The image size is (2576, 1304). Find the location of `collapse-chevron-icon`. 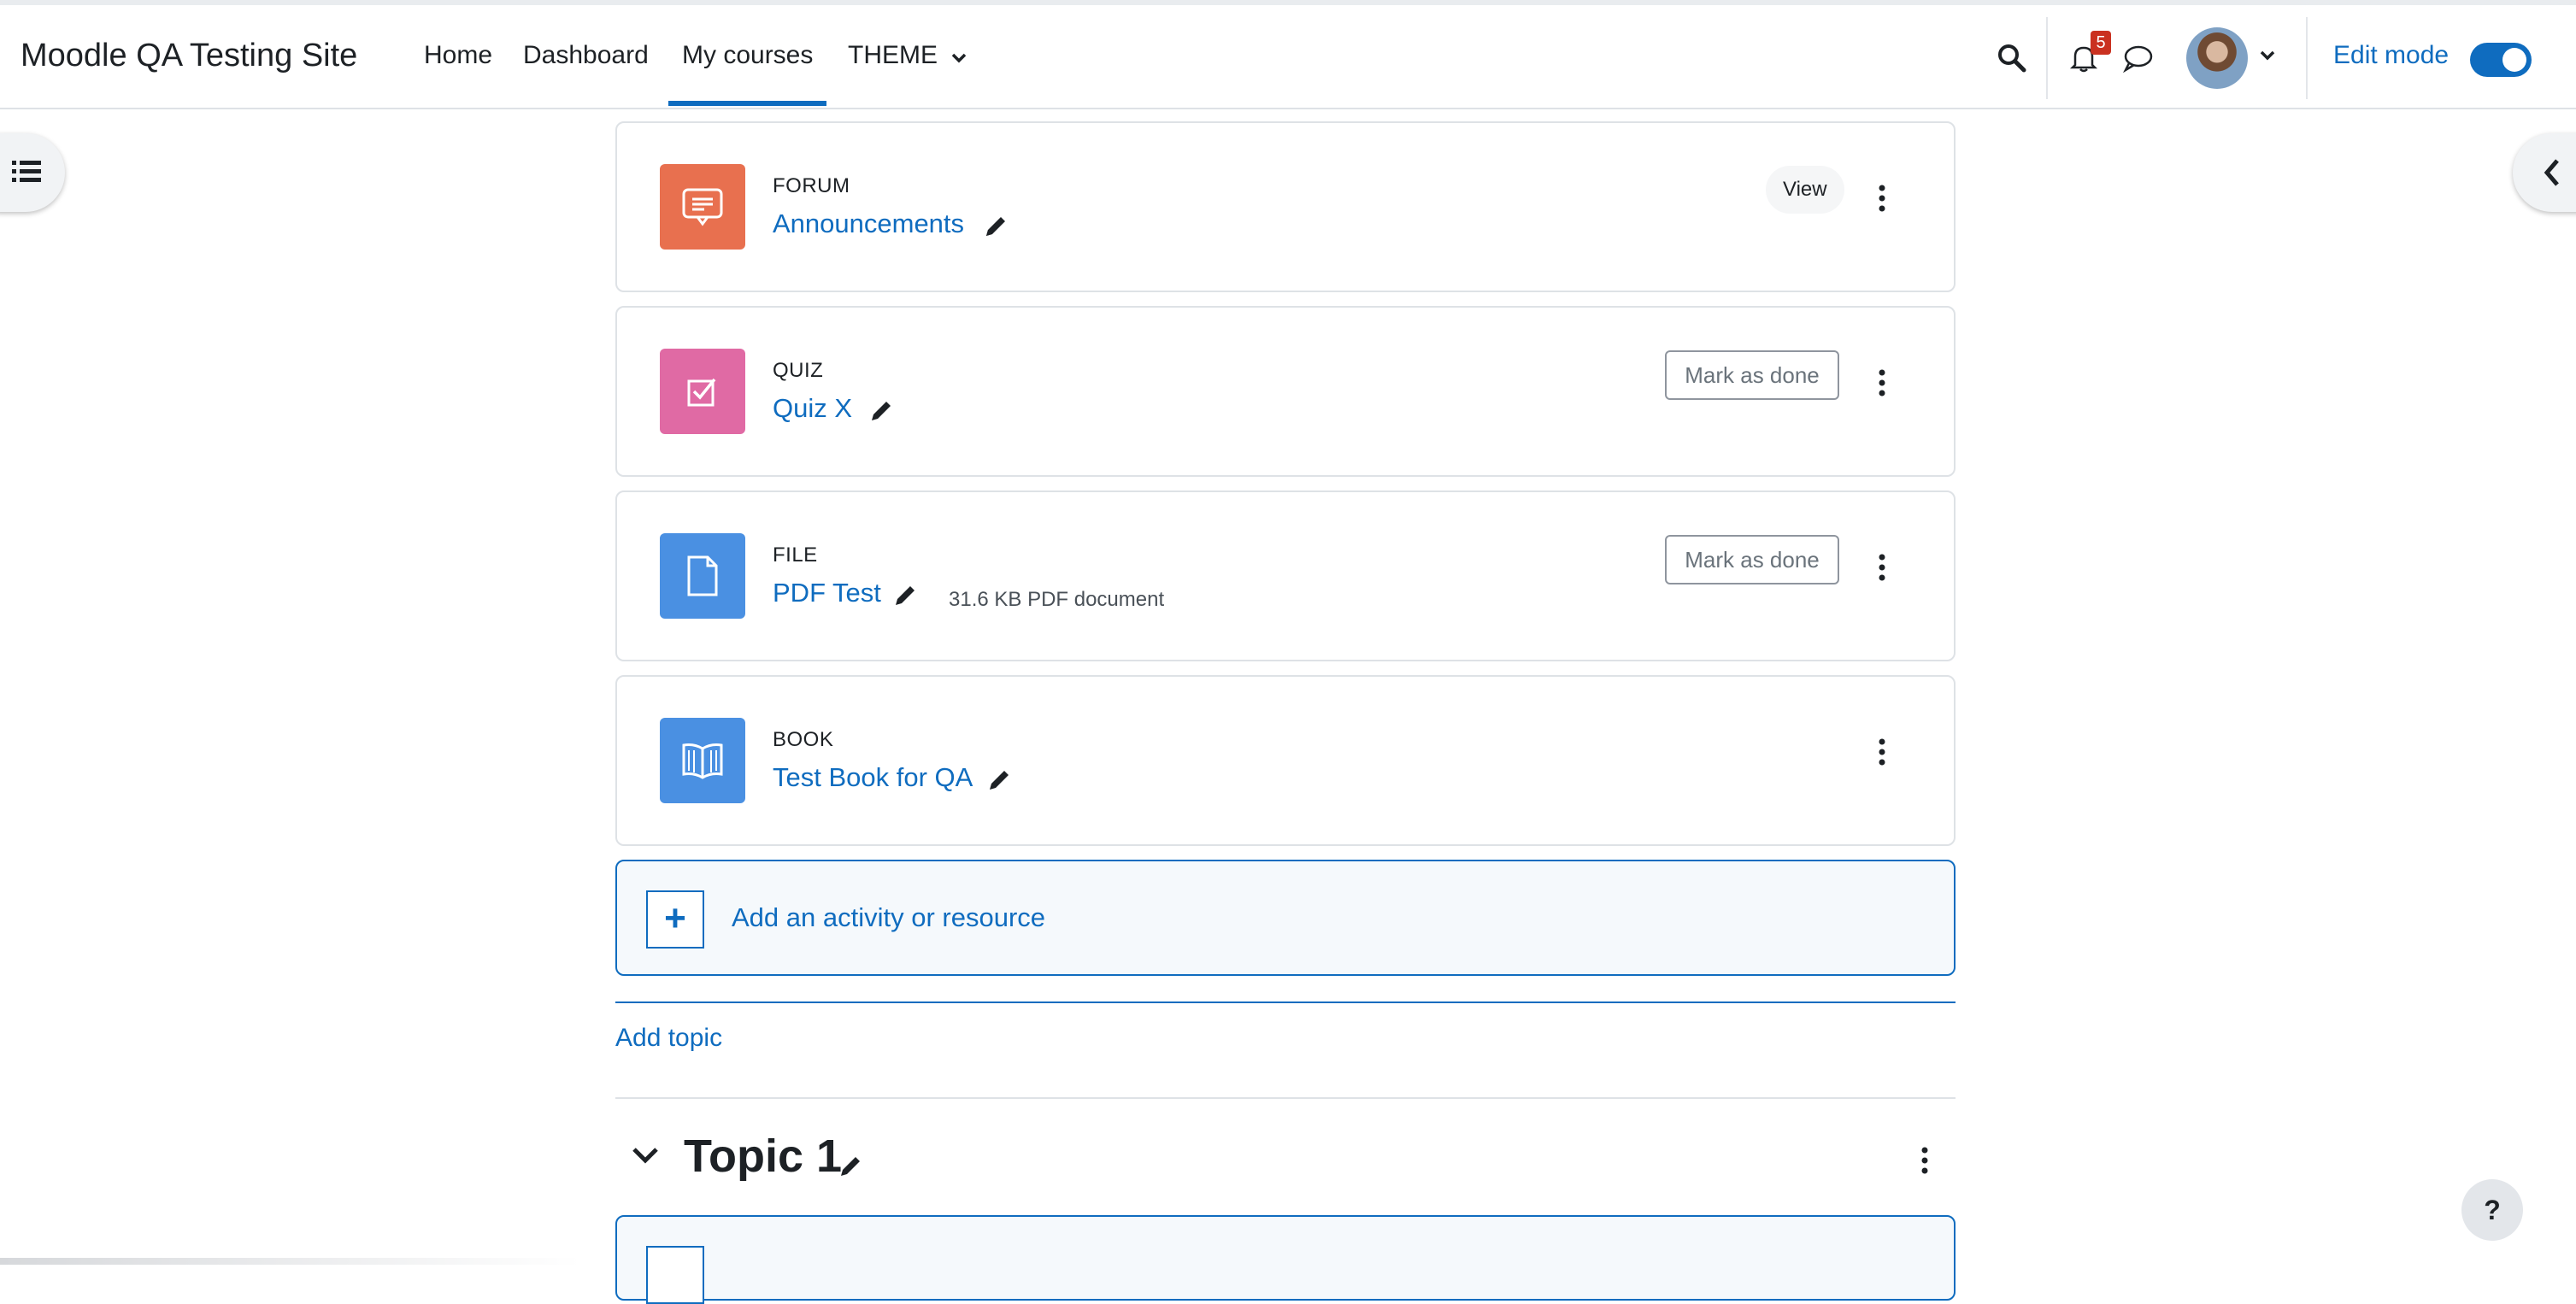

collapse-chevron-icon is located at coordinates (645, 1157).